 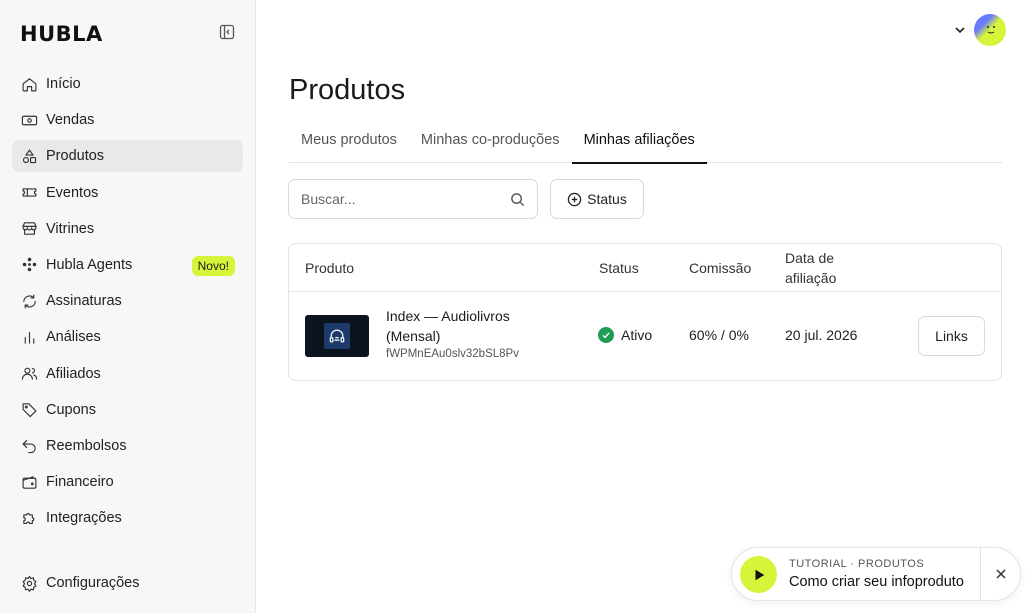 What do you see at coordinates (330, 268) in the screenshot?
I see `column-header-produto: Produto` at bounding box center [330, 268].